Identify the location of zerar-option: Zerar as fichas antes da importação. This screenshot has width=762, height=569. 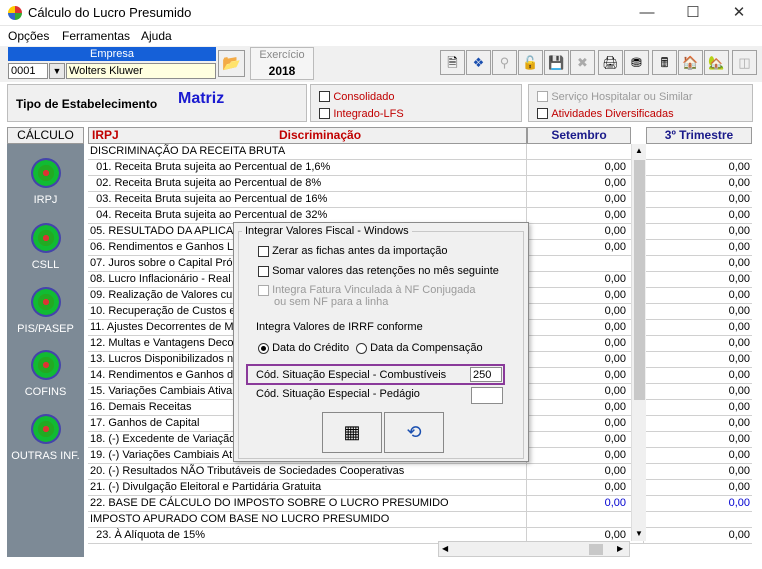
(353, 251).